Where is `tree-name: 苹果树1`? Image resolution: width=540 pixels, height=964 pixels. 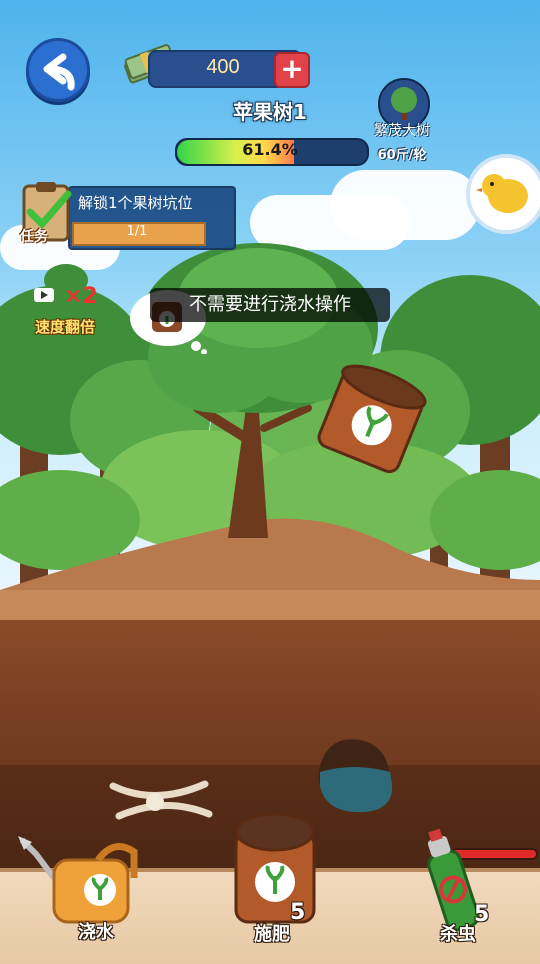
tree-name: 苹果树1 is located at coordinates (270, 112).